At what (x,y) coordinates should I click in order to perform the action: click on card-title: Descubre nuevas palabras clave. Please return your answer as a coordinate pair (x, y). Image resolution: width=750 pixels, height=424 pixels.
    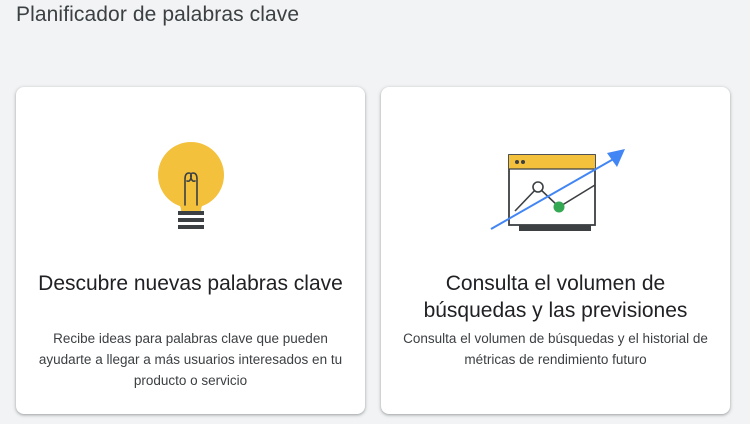
    Looking at the image, I should click on (190, 283).